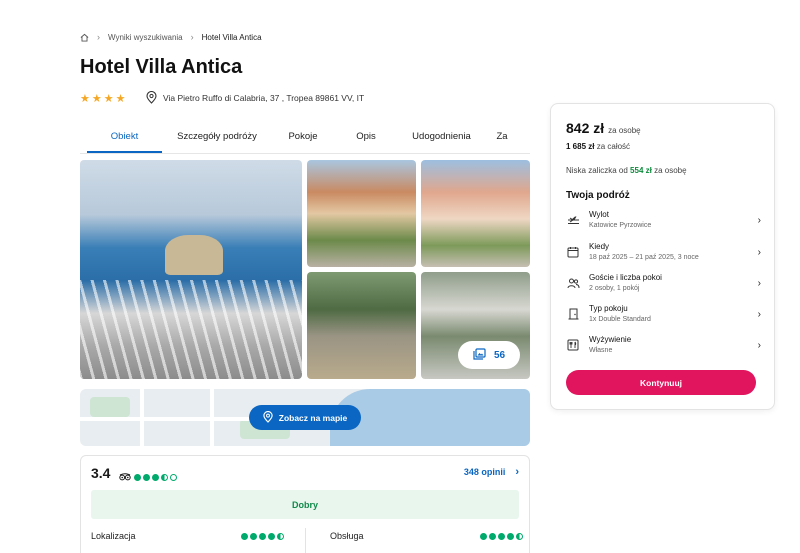 The height and width of the screenshot is (553, 800). I want to click on total-price: 1 685 zł za całość, so click(598, 146).